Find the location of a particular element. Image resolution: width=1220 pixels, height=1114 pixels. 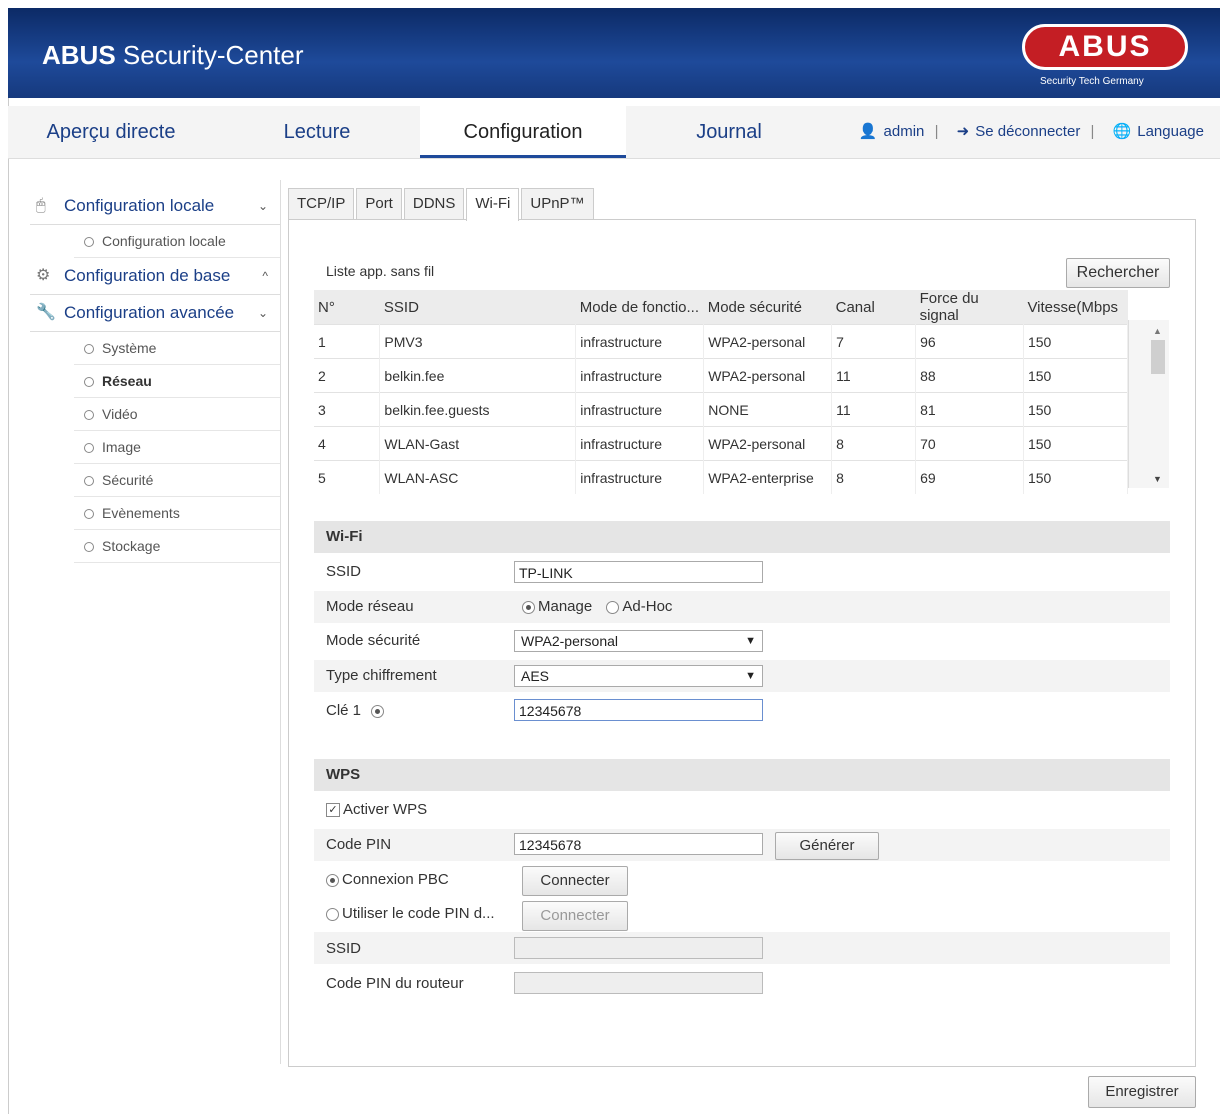

subtab-wifi: Wi-Fi is located at coordinates (493, 204).